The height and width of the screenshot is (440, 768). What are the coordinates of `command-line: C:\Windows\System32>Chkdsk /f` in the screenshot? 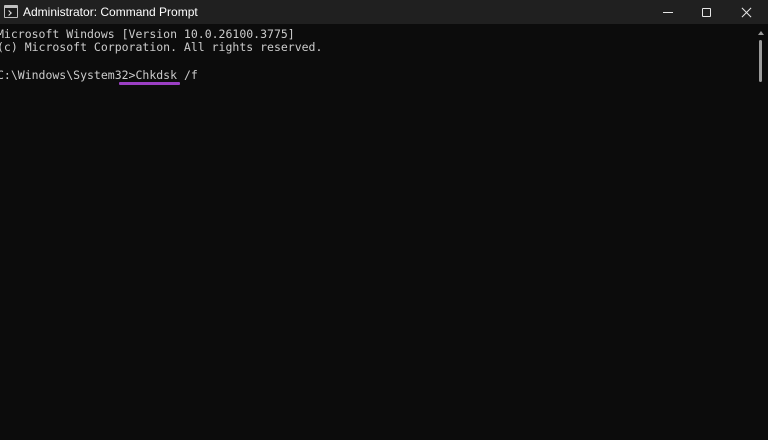 It's located at (99, 75).